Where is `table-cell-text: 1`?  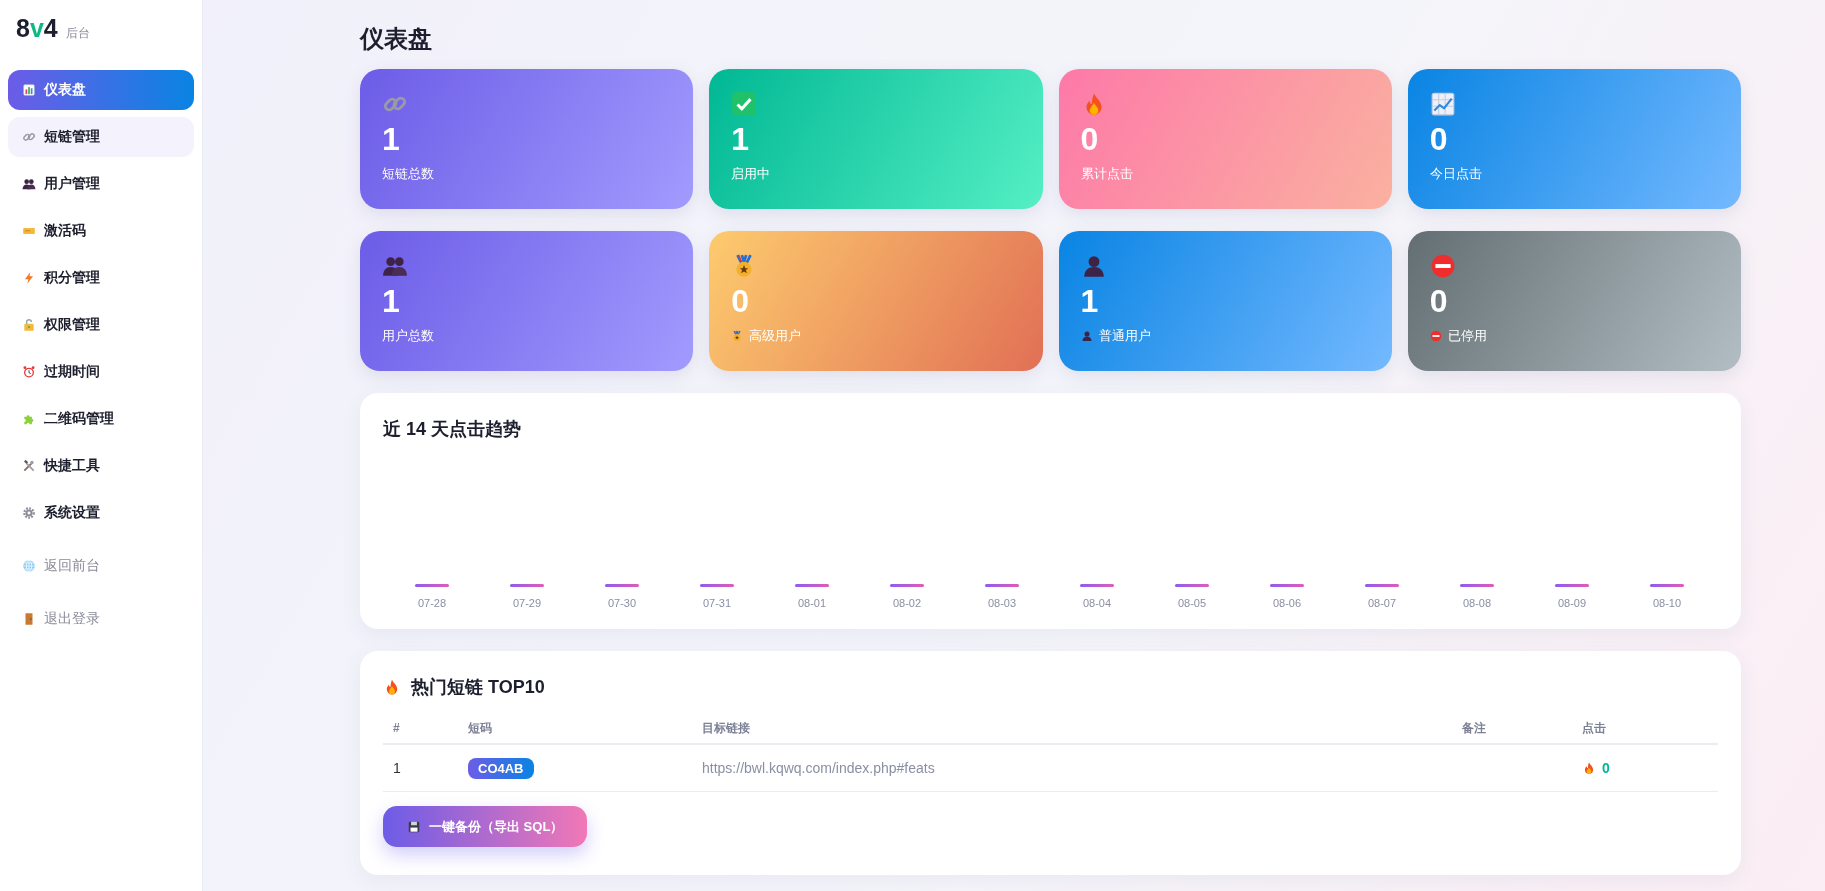 table-cell-text: 1 is located at coordinates (397, 768).